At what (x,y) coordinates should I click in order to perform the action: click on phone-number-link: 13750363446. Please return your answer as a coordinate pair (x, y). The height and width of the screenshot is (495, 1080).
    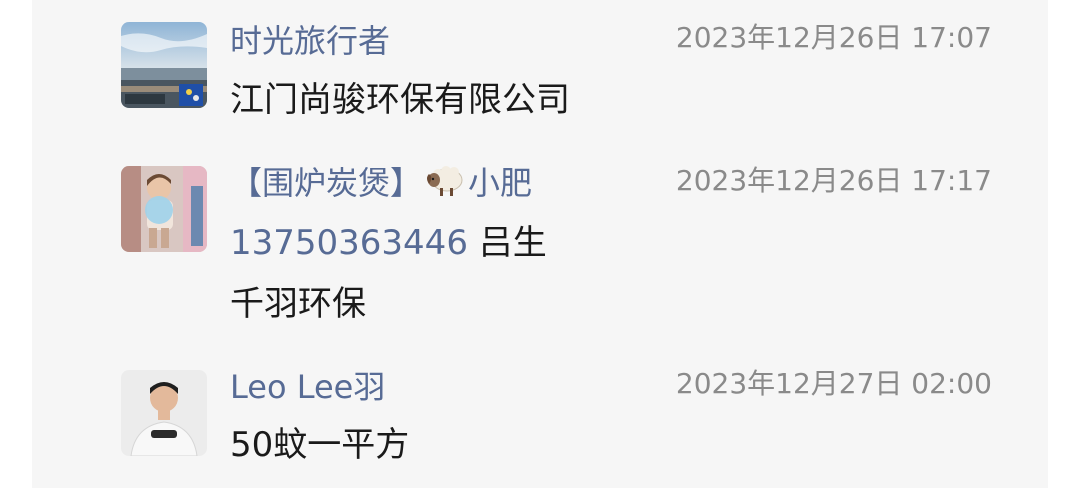
    Looking at the image, I should click on (349, 243).